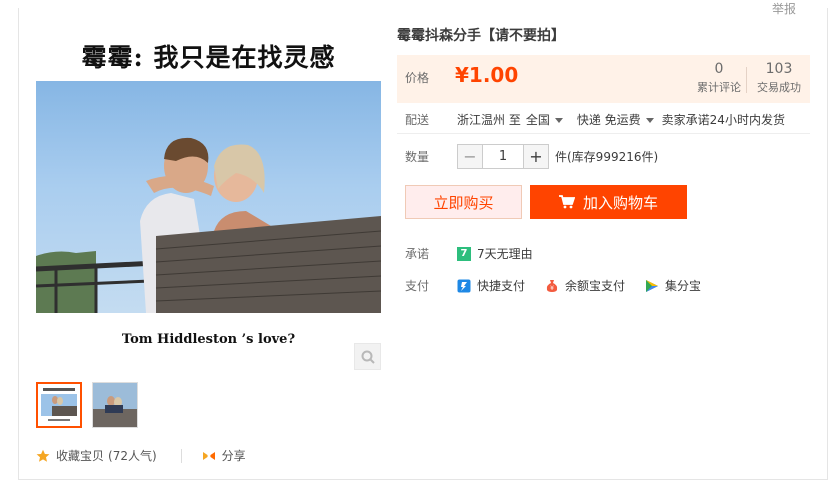 The image size is (830, 482). What do you see at coordinates (464, 286) in the screenshot?
I see `quick-pay-icon` at bounding box center [464, 286].